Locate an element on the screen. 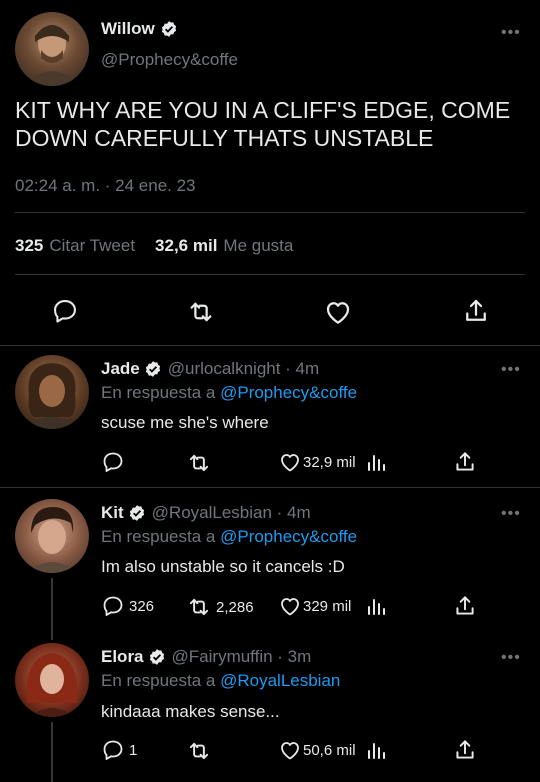 This screenshot has width=540, height=782. like-count: 329 mil is located at coordinates (327, 606).